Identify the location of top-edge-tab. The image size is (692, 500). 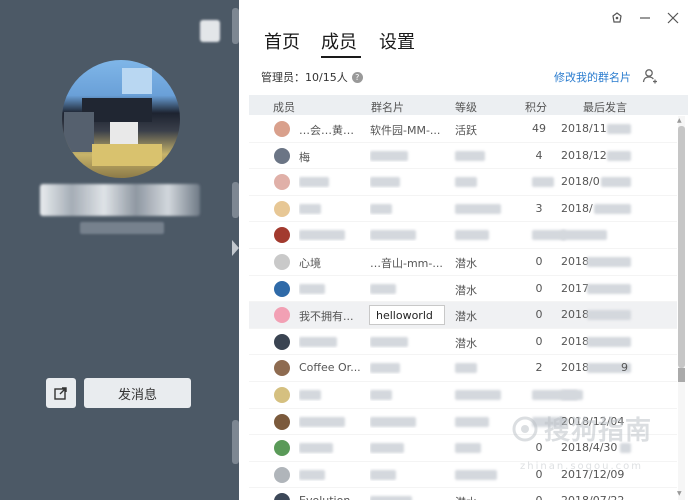
(235, 26).